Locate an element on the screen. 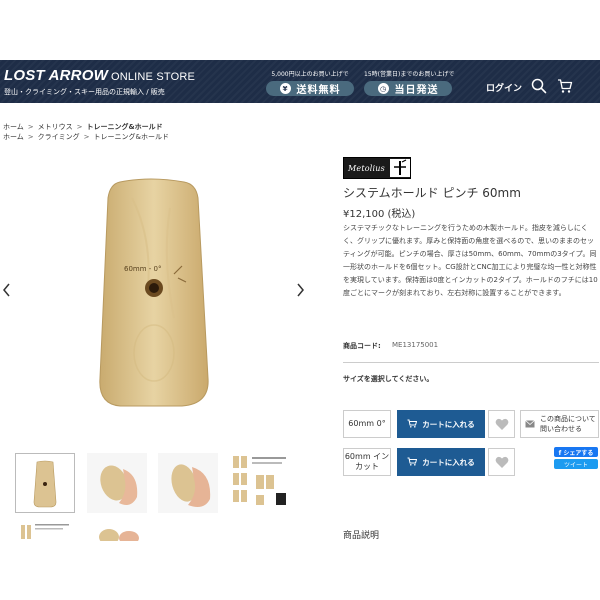 This screenshot has width=600, height=600. breadcrumb: ホーム > メトリウス > トレーニング&ホールド is located at coordinates (83, 127).